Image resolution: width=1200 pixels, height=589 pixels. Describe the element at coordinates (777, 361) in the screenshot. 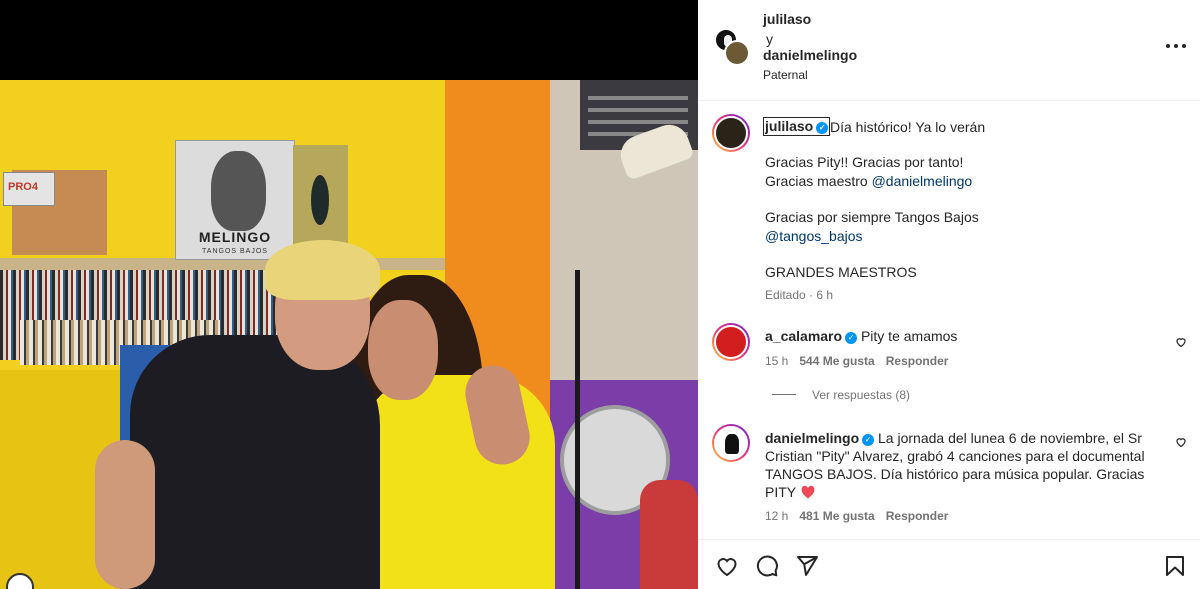

I see `comment-time: 15 h` at that location.